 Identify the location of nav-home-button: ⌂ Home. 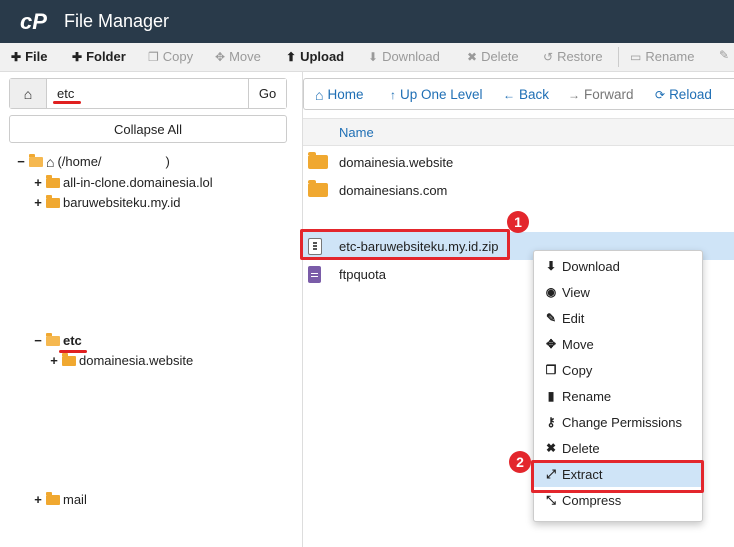
(339, 94).